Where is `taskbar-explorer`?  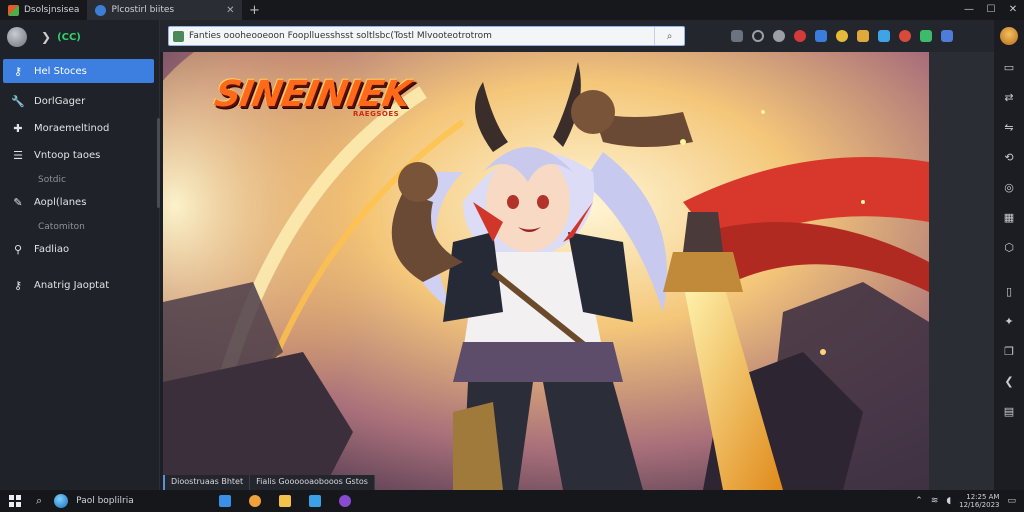 taskbar-explorer is located at coordinates (285, 501).